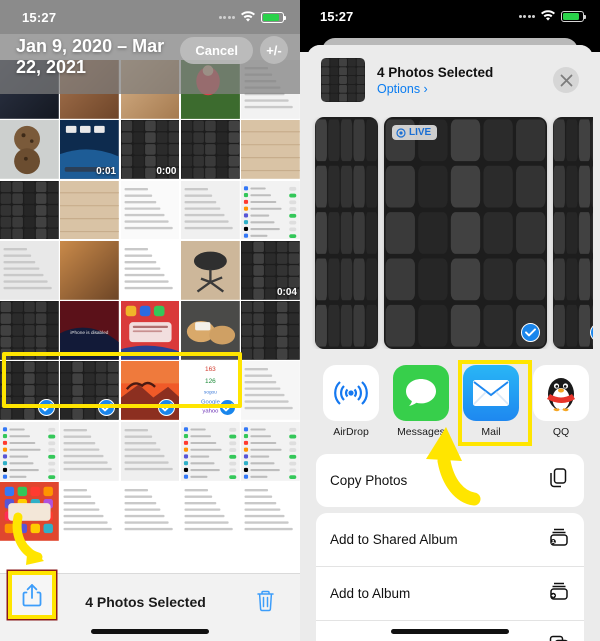  What do you see at coordinates (453, 466) in the screenshot?
I see `callout-arrow-to-mail` at bounding box center [453, 466].